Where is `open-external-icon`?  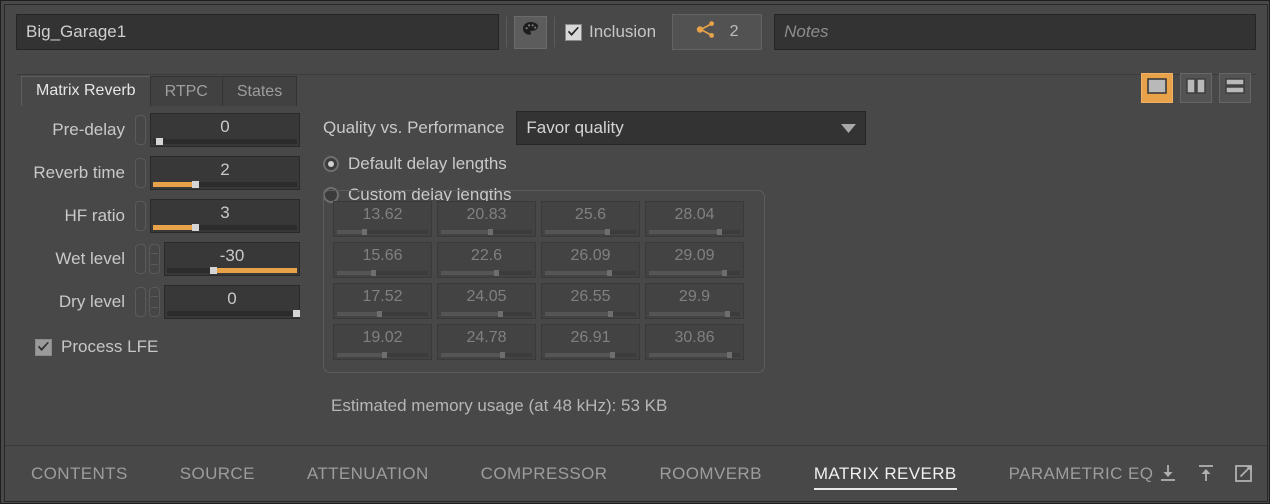
open-external-icon is located at coordinates (1244, 473).